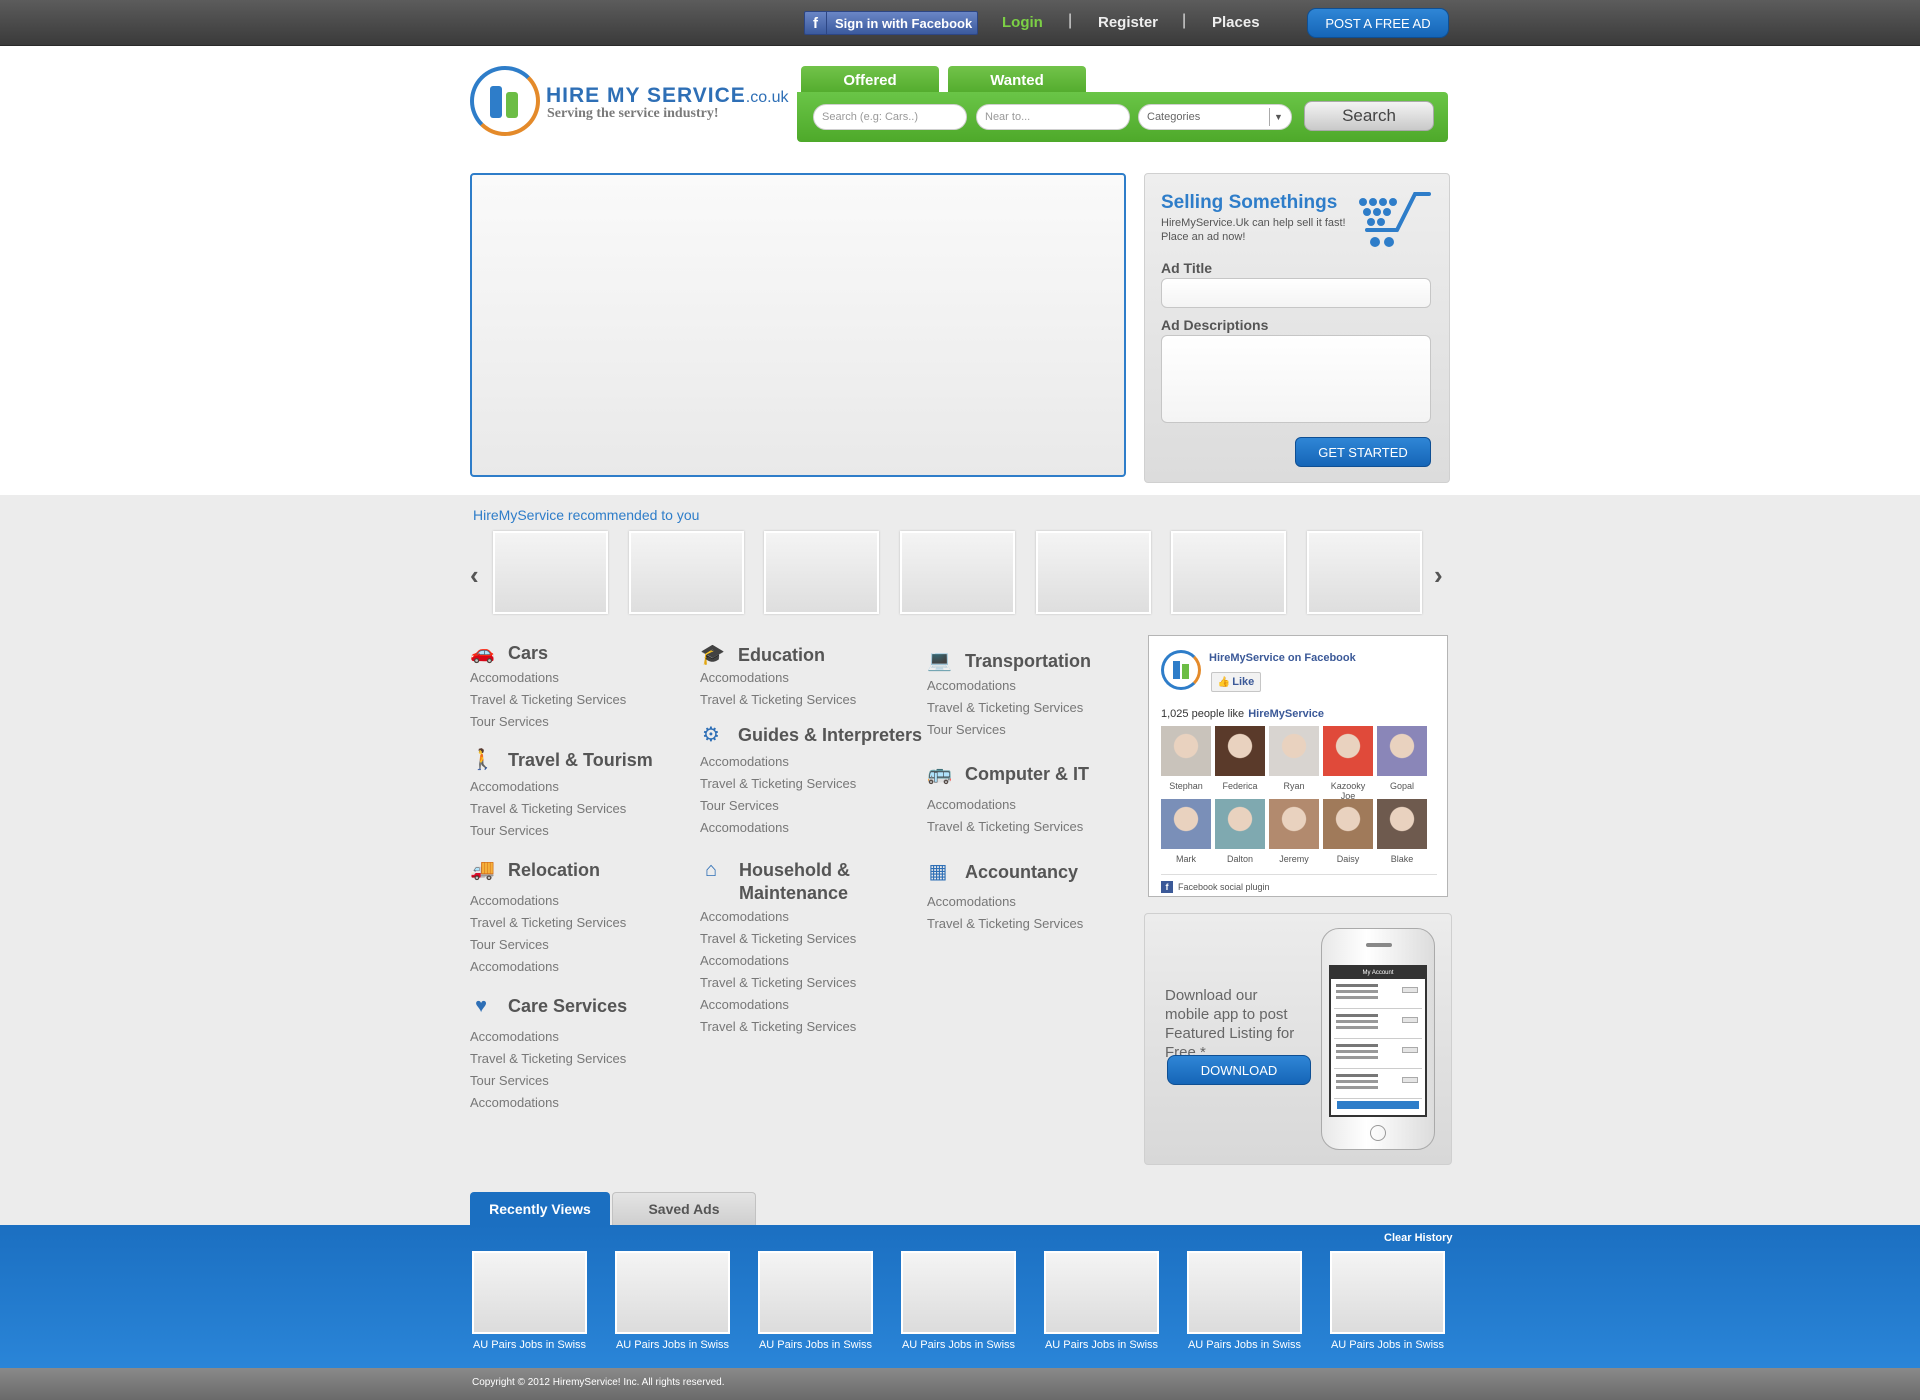  Describe the element at coordinates (474, 575) in the screenshot. I see `carousel-prev-icon: ‹` at that location.